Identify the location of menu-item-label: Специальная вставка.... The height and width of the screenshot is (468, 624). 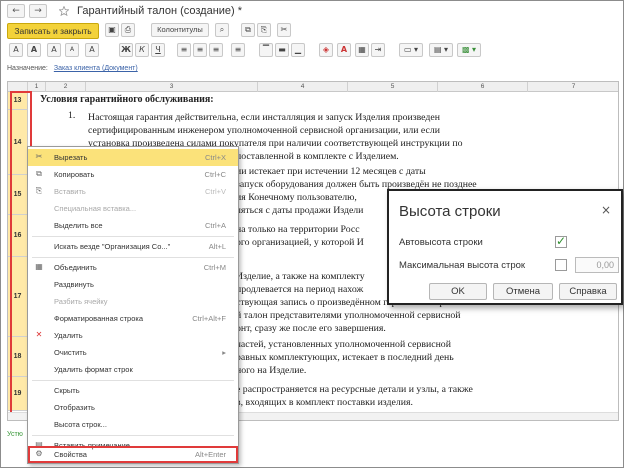
(95, 208).